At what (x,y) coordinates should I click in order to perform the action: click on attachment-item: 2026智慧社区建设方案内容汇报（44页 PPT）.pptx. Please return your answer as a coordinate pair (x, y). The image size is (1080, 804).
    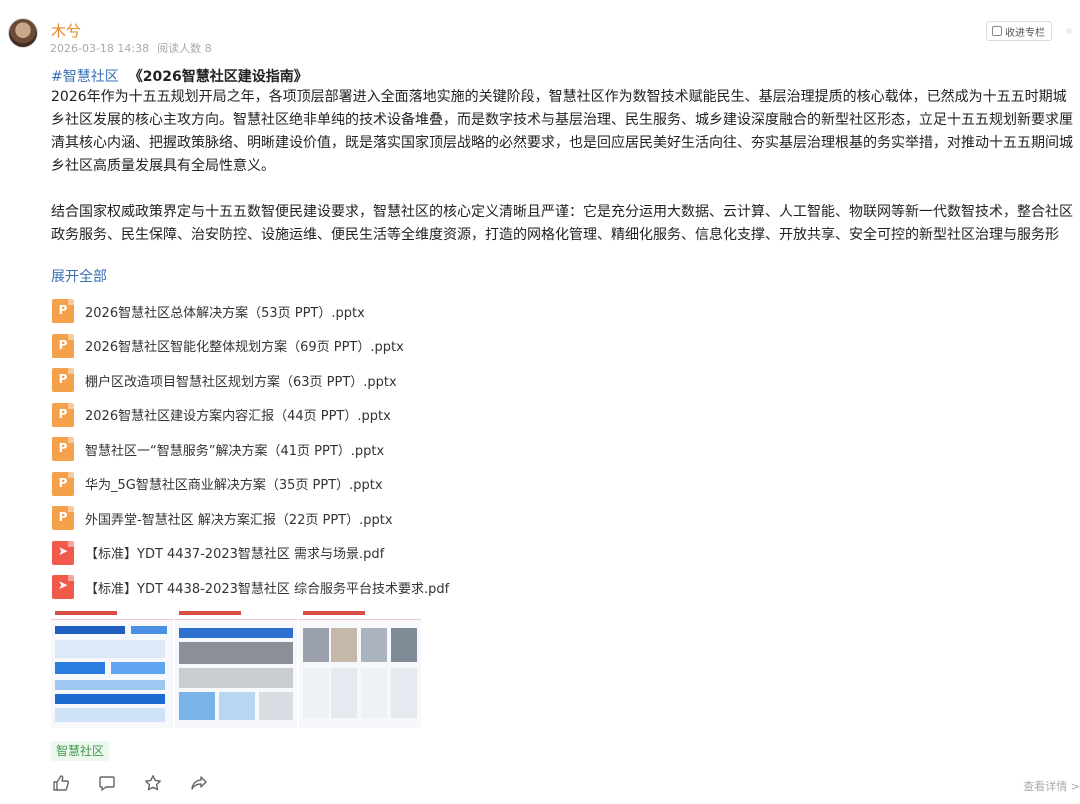
    Looking at the image, I should click on (250, 415).